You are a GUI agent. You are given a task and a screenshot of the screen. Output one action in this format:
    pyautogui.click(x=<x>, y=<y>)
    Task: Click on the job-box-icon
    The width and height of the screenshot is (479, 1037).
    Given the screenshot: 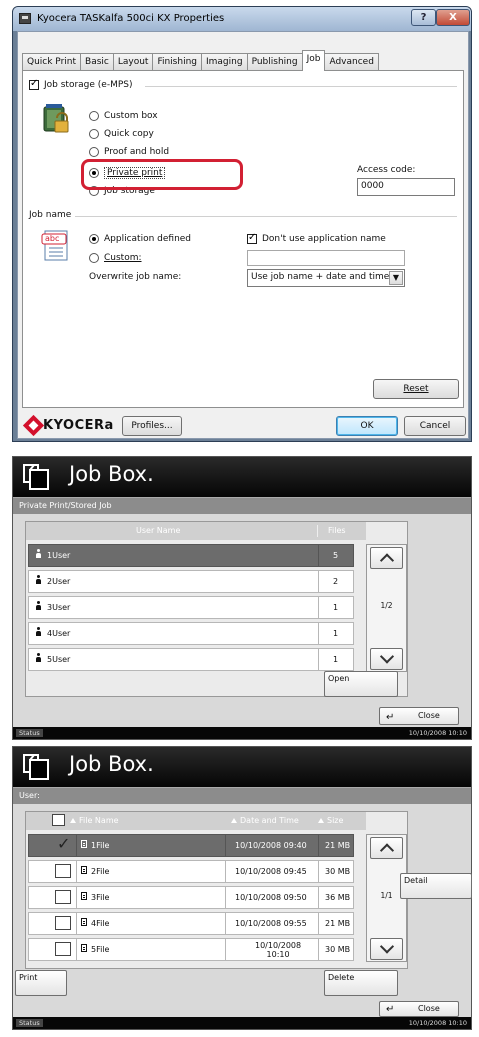 What is the action you would take?
    pyautogui.click(x=36, y=767)
    